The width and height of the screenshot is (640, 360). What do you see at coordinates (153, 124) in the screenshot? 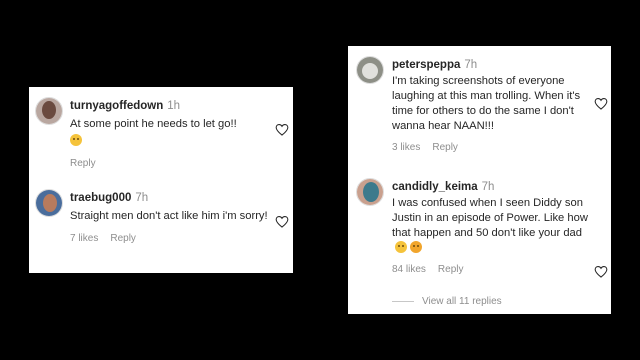
I see `comment-text: At some point he needs to let go!!` at bounding box center [153, 124].